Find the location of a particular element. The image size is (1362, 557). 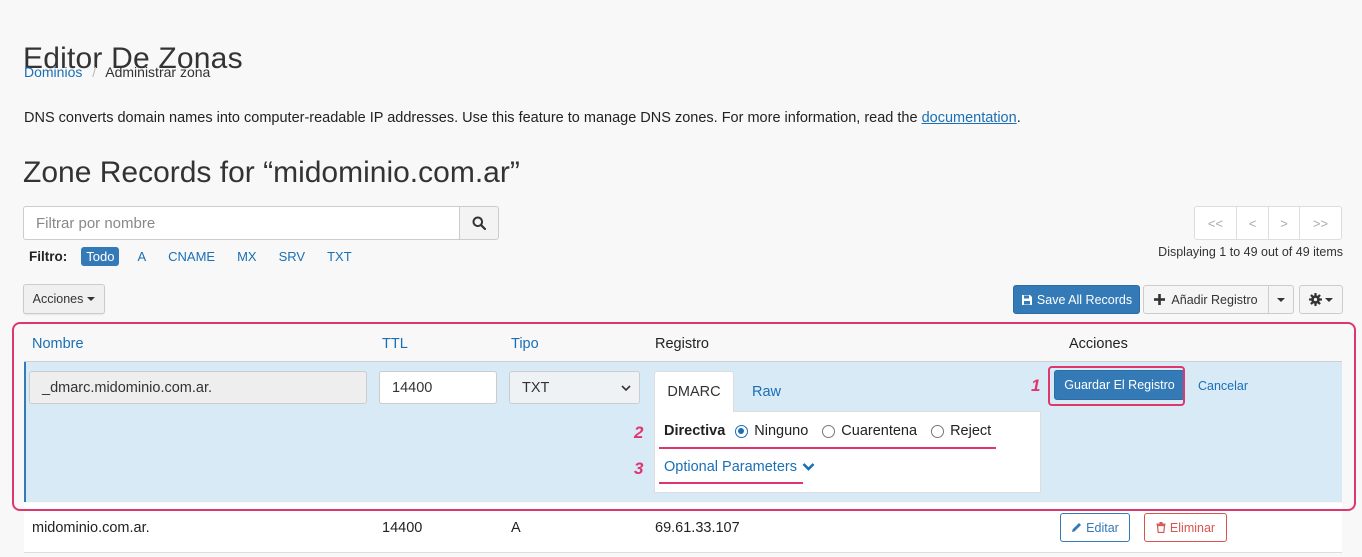

annotation-marker-3: 3 is located at coordinates (639, 468).